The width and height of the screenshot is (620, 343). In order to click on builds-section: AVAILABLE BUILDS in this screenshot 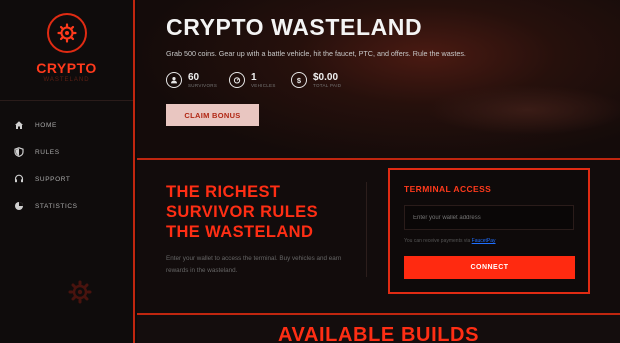, I will do `click(378, 328)`.